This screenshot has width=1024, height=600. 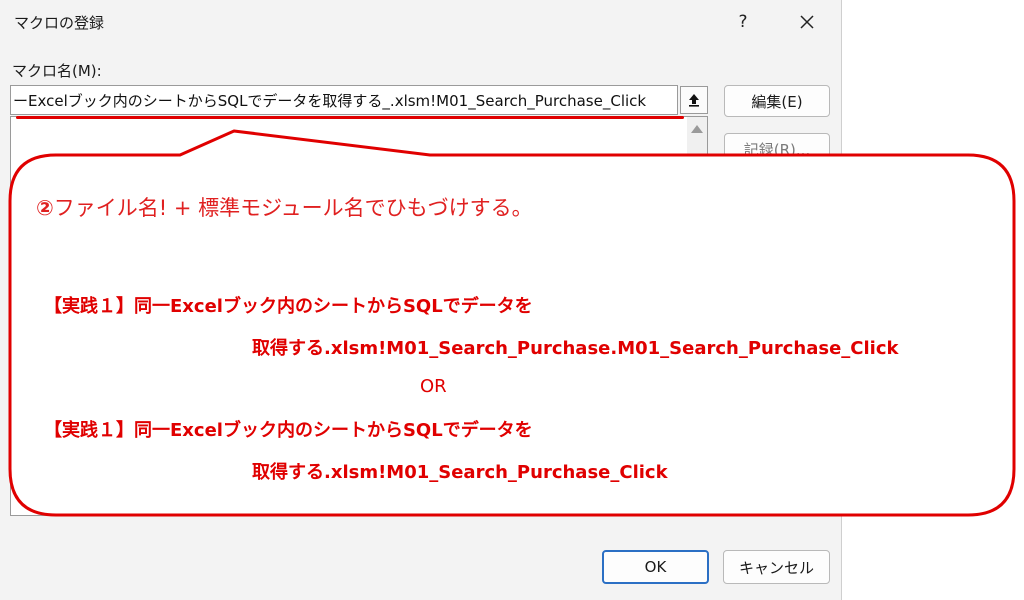 I want to click on dialog-title: マクロの登録, so click(x=59, y=23).